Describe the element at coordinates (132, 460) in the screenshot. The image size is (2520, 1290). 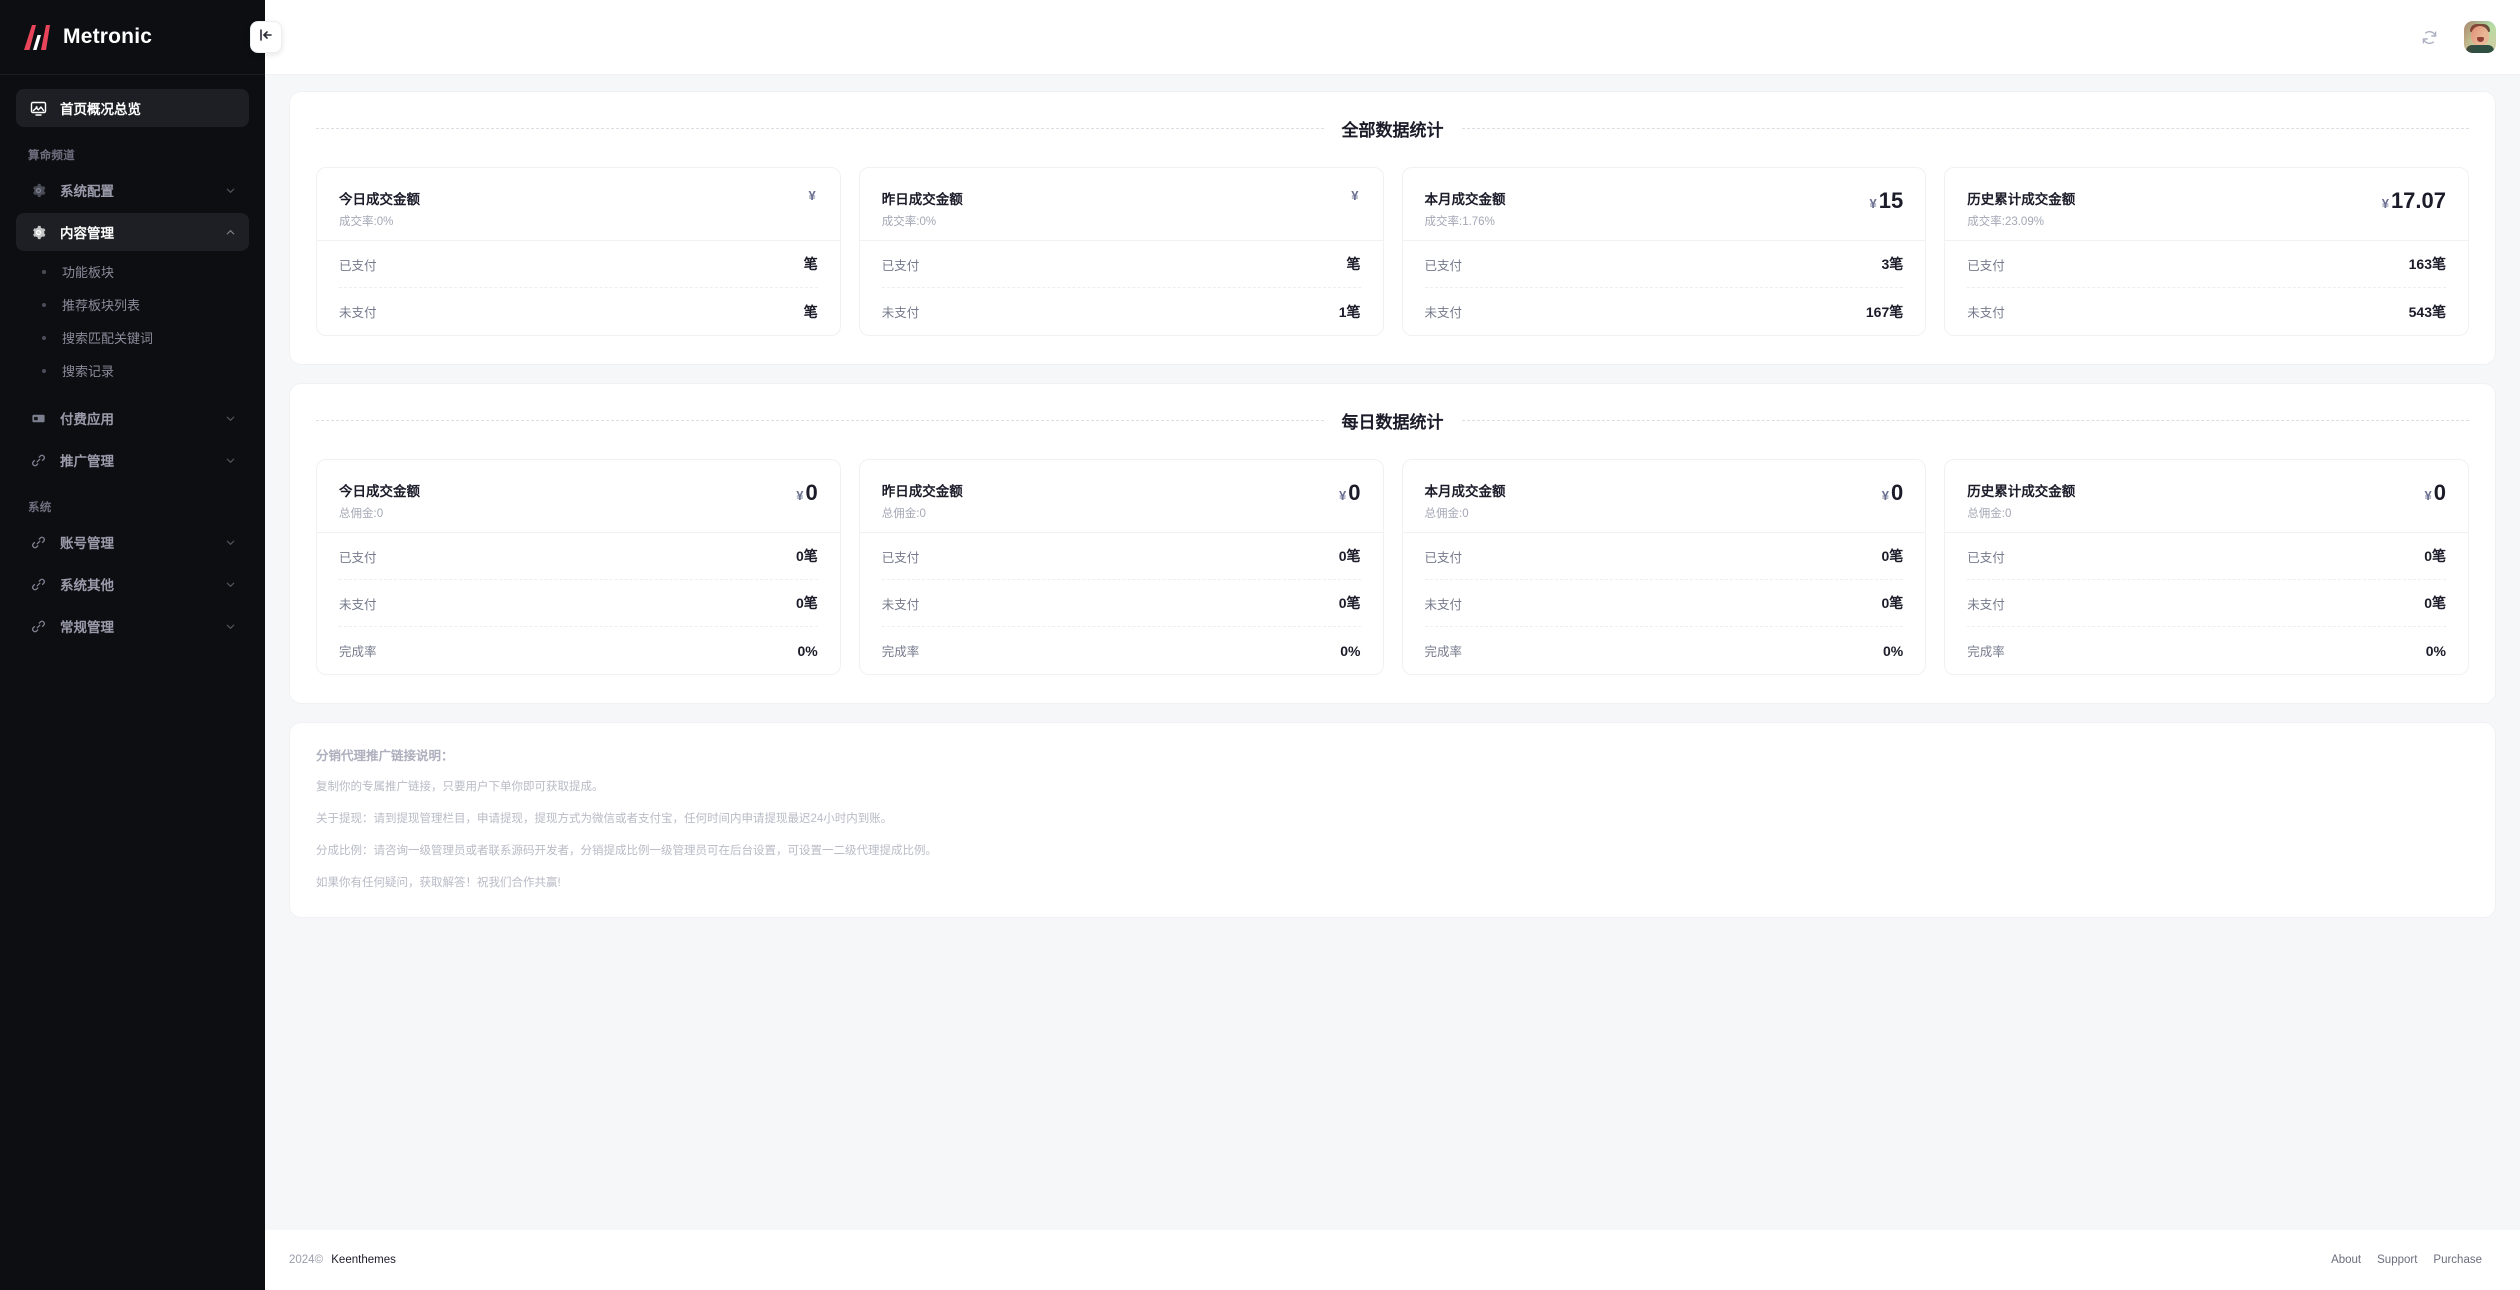
I see `sidebar-item-promotion-management: 推广管理` at that location.